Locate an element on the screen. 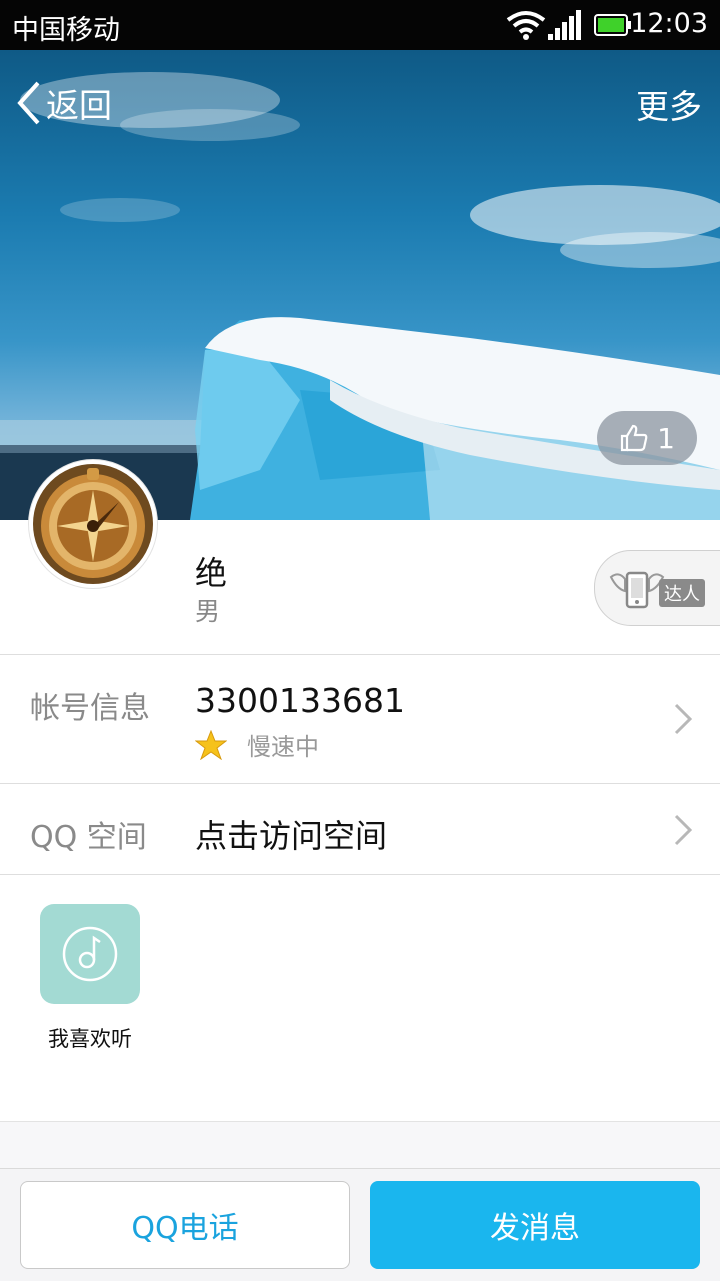 The width and height of the screenshot is (720, 1281). like-count: 1 is located at coordinates (666, 438).